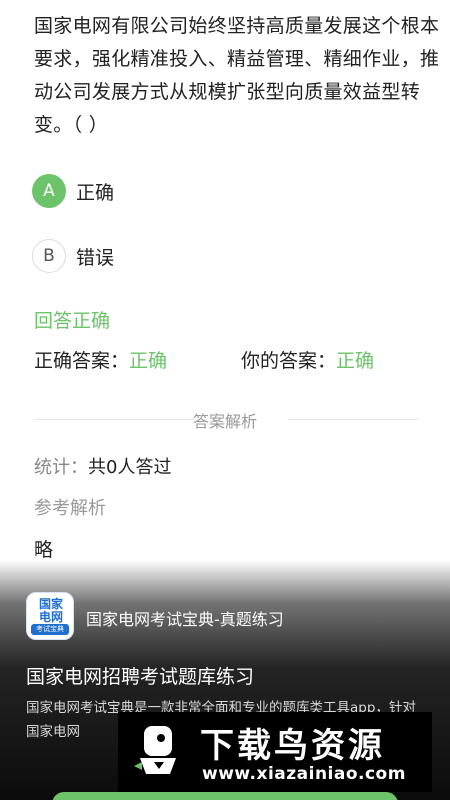 Image resolution: width=450 pixels, height=800 pixels. What do you see at coordinates (82, 361) in the screenshot?
I see `correct-answer-label: 正确答案：` at bounding box center [82, 361].